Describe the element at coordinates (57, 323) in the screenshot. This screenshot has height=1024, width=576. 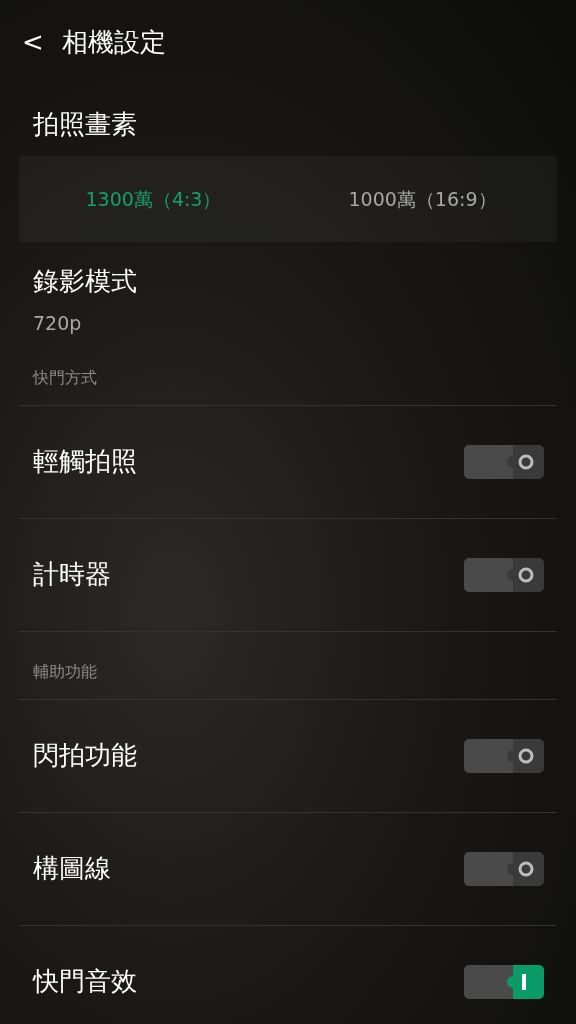
I see `setting-value: 720p` at that location.